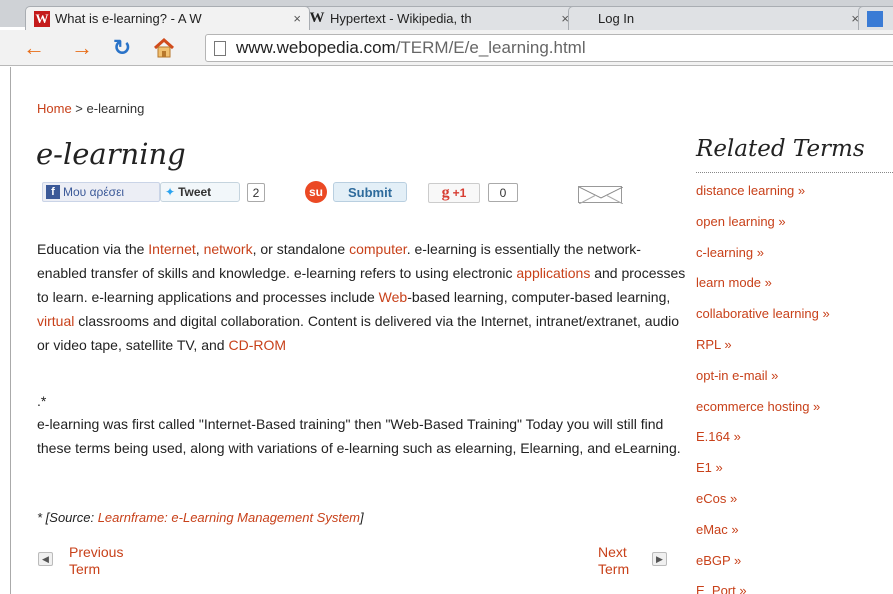  Describe the element at coordinates (459, 193) in the screenshot. I see `google-plus-label: +1` at that location.